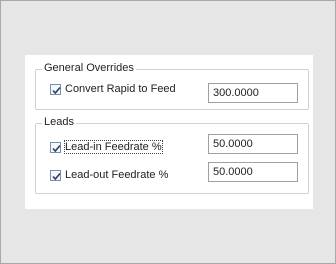  I want to click on lead-out-label: Lead-out Feedrate %, so click(117, 175).